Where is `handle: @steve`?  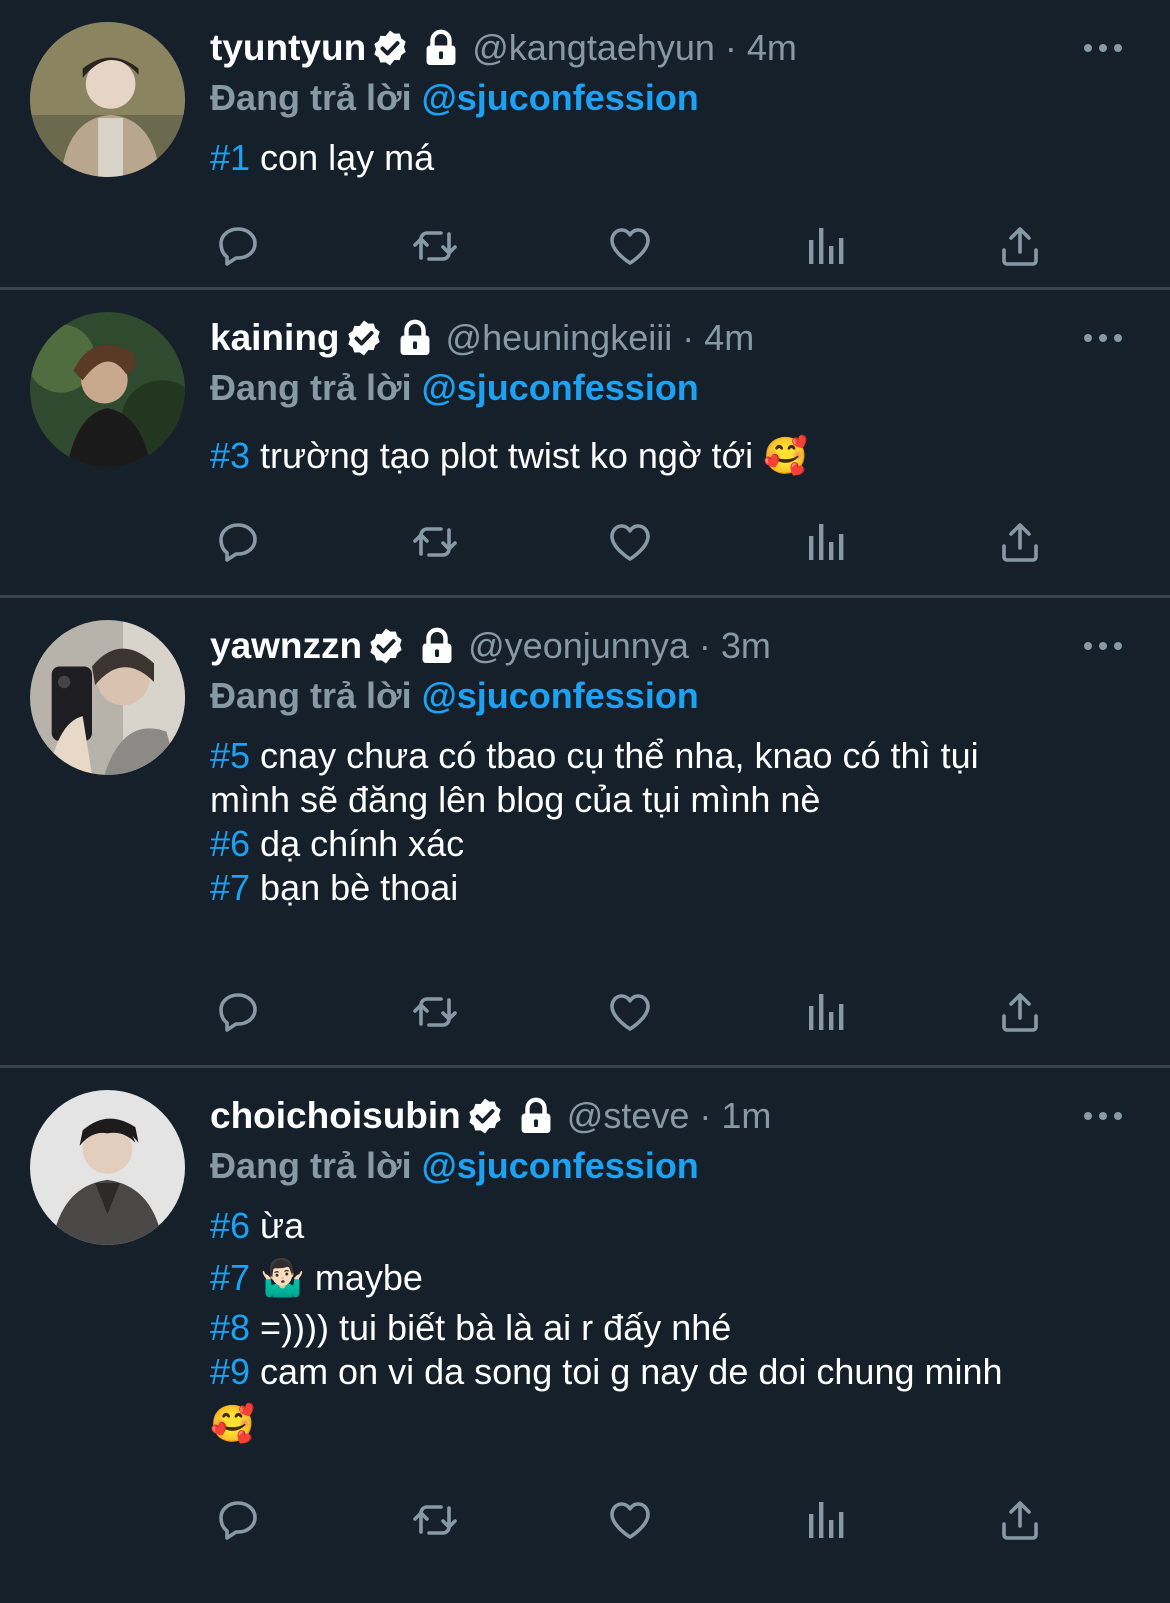
handle: @steve is located at coordinates (628, 1116).